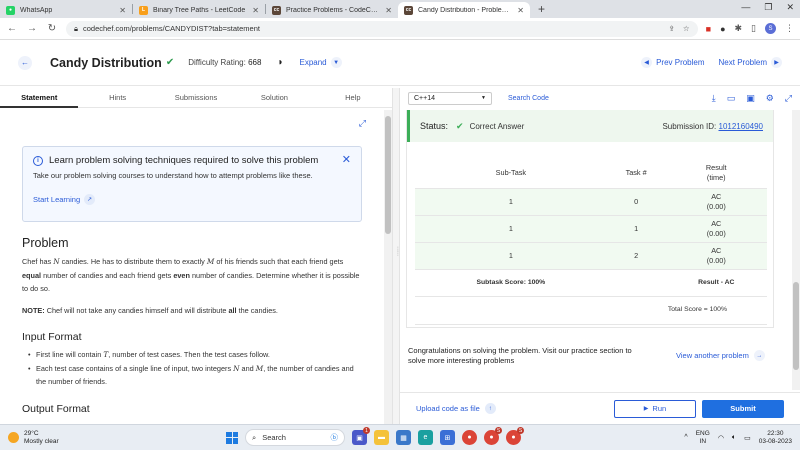  What do you see at coordinates (646, 409) in the screenshot?
I see `play-icon: ▶` at bounding box center [646, 409].